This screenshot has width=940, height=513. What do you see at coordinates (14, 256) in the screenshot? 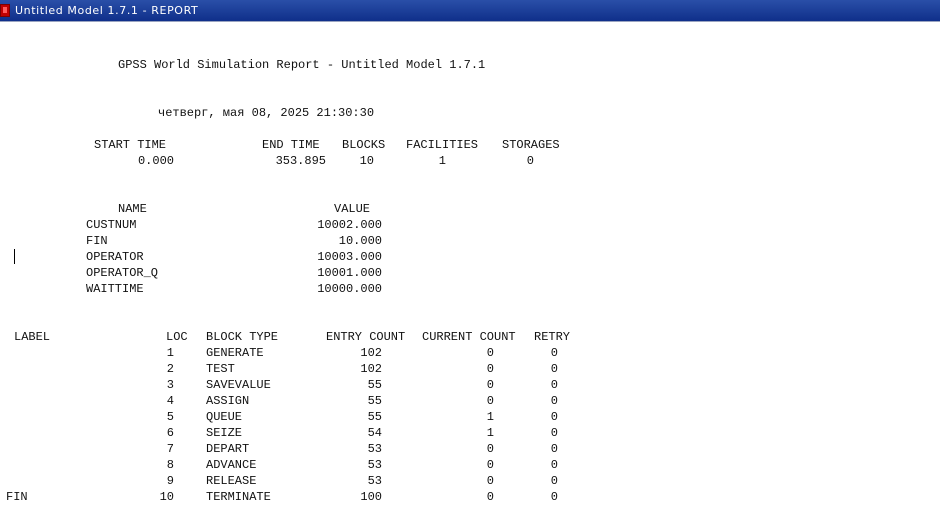
I see `text-cursor` at bounding box center [14, 256].